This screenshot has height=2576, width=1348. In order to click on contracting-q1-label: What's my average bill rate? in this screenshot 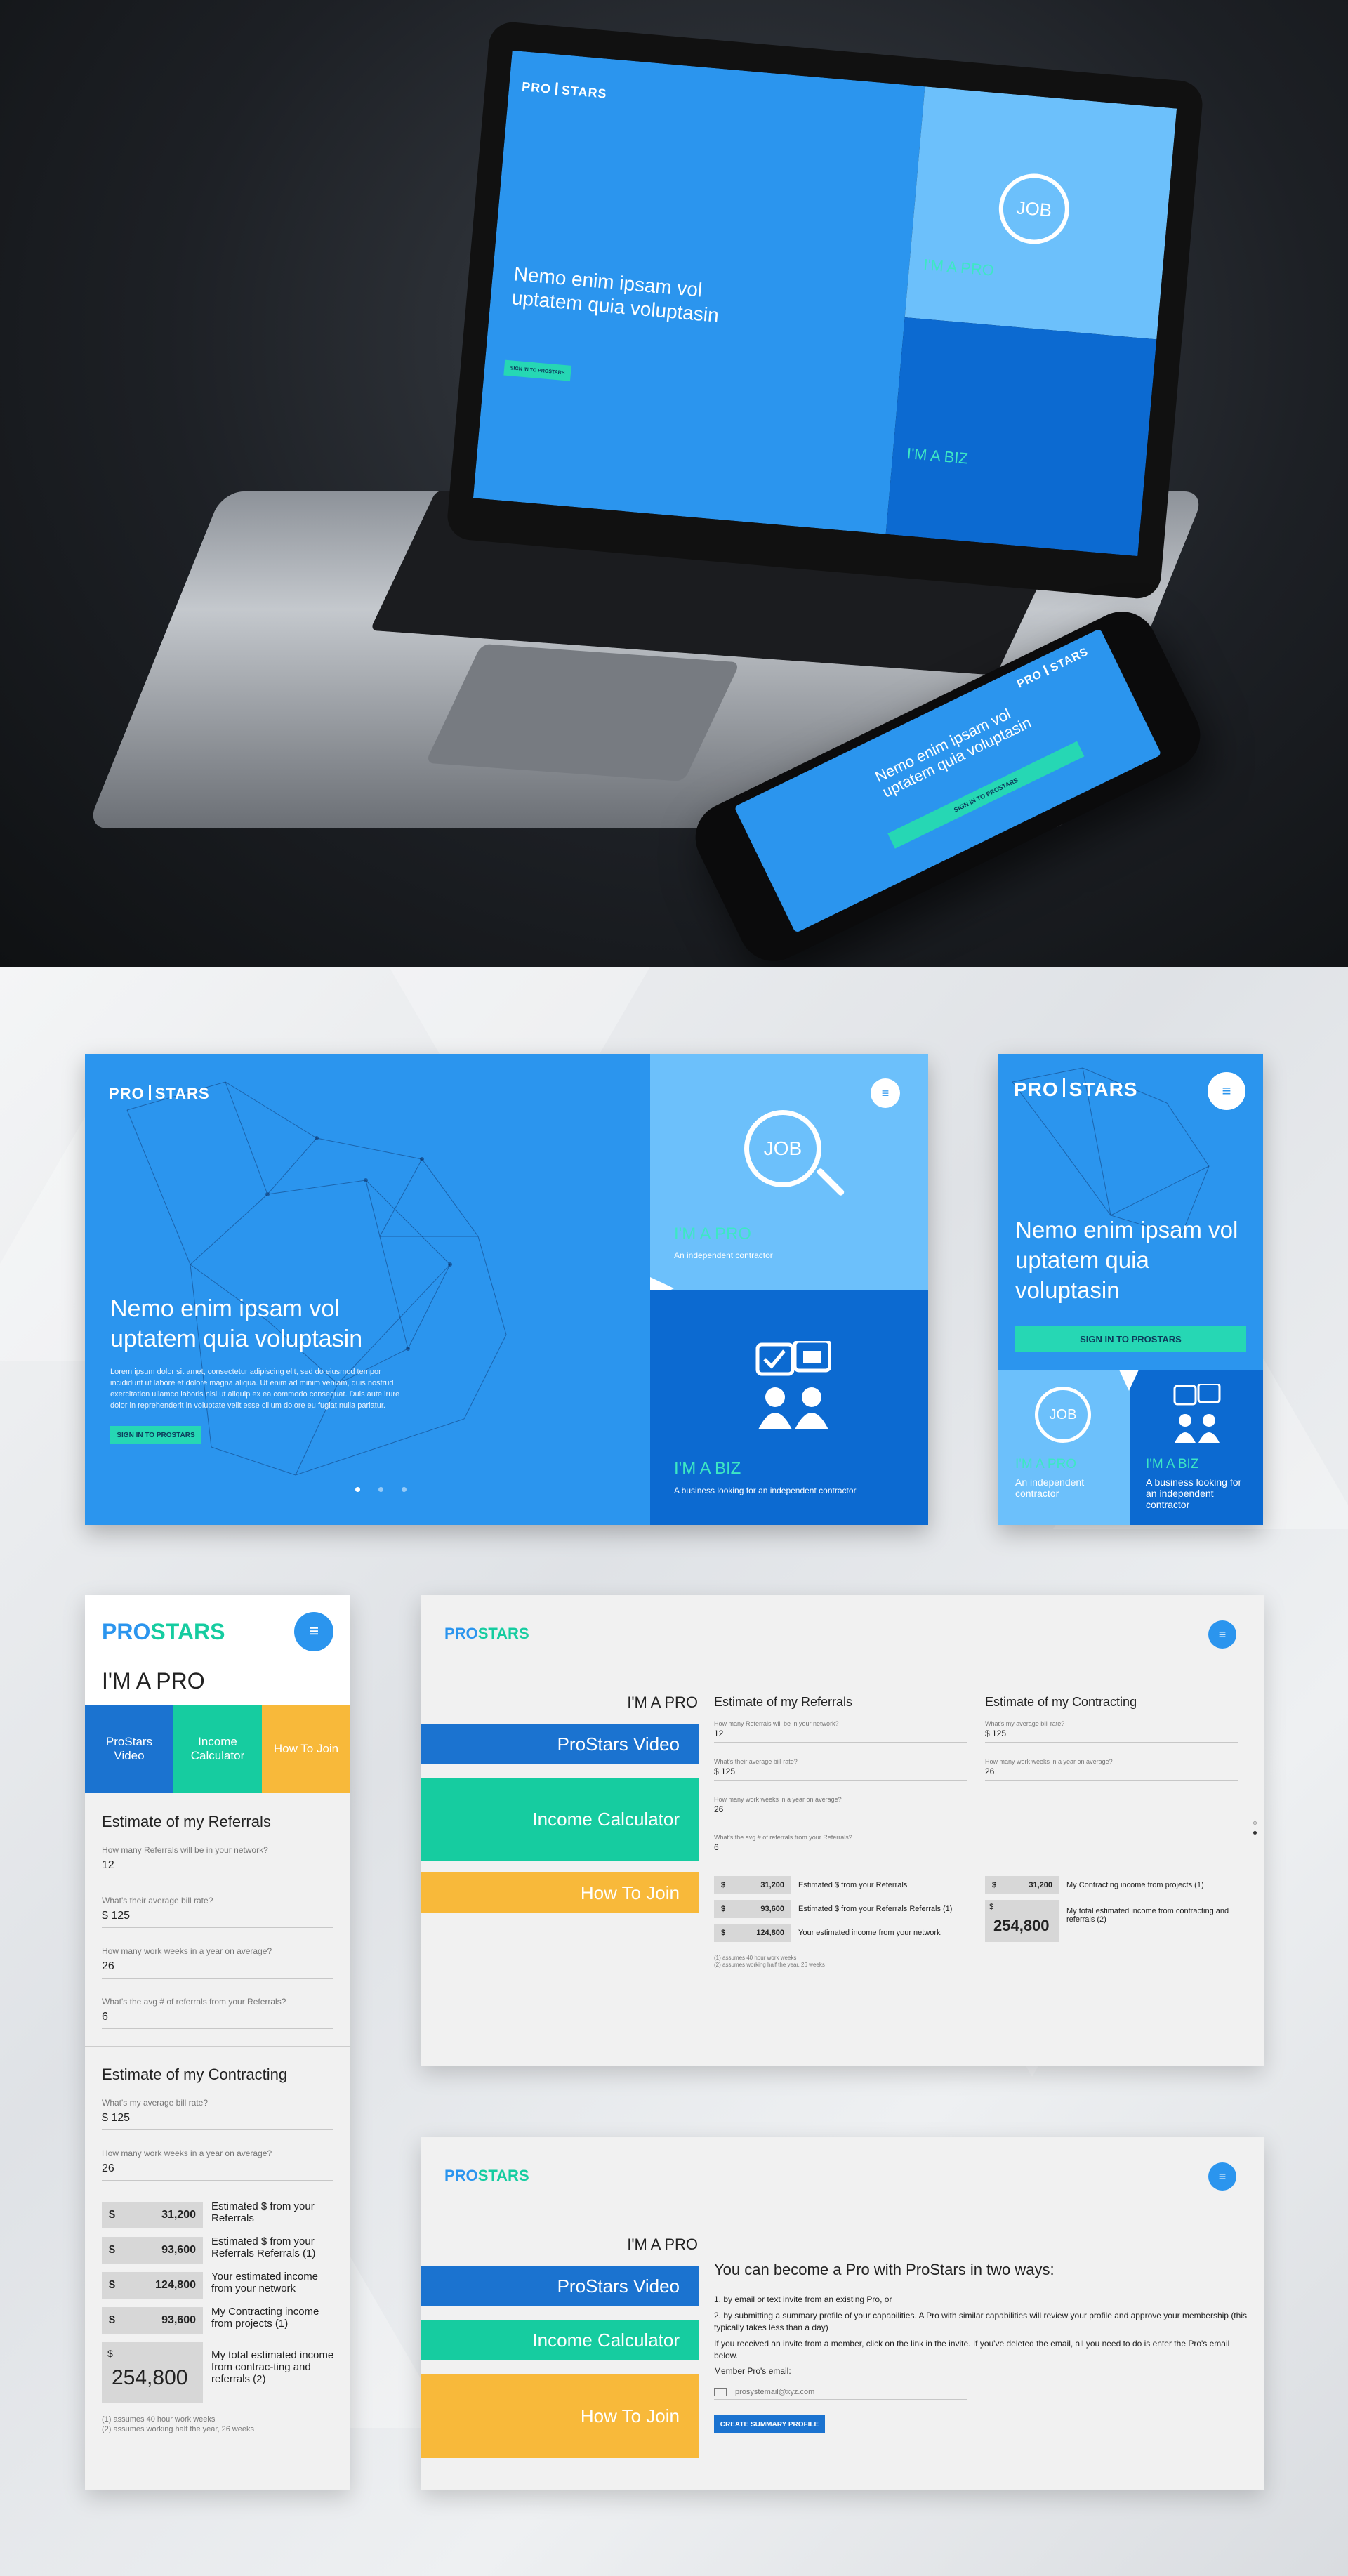, I will do `click(155, 2103)`.